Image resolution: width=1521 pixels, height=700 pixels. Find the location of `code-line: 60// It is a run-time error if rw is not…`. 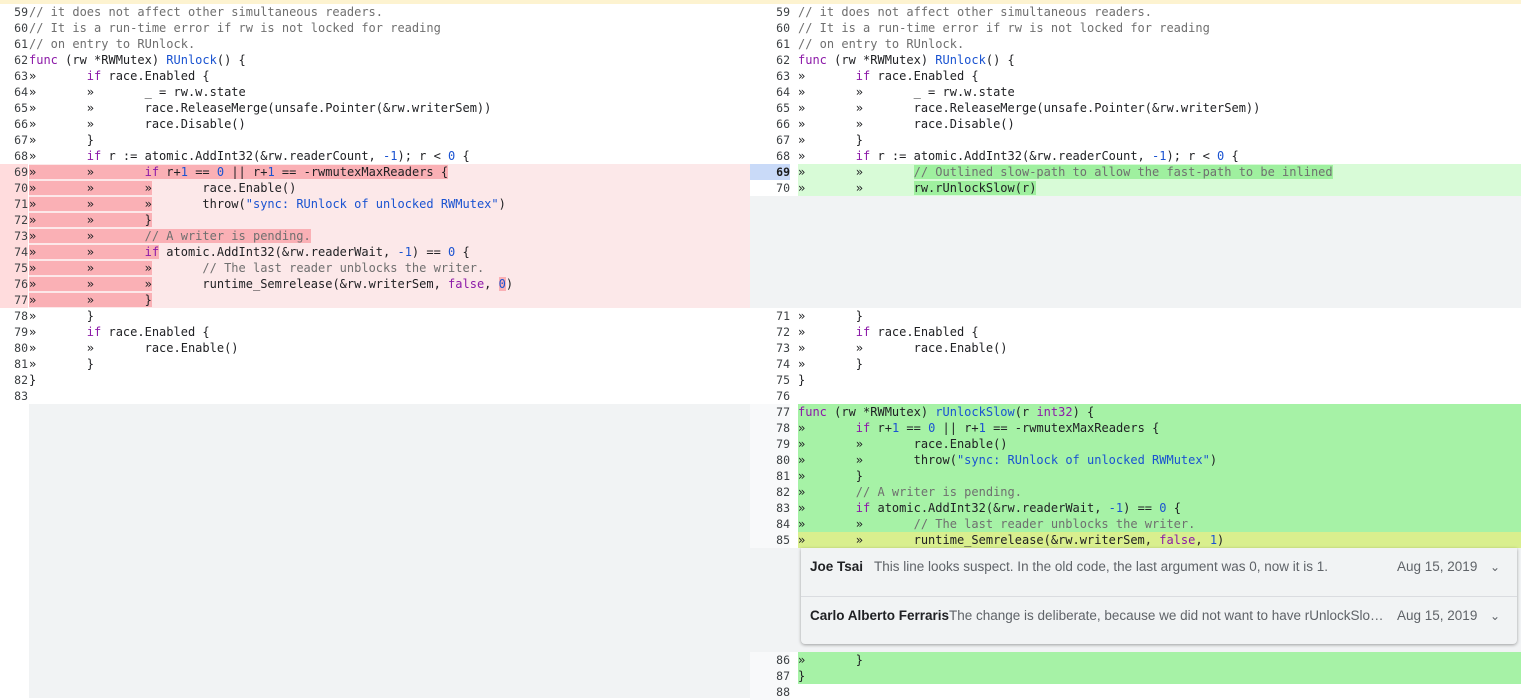

code-line: 60// It is a run-time error if rw is not… is located at coordinates (375, 28).